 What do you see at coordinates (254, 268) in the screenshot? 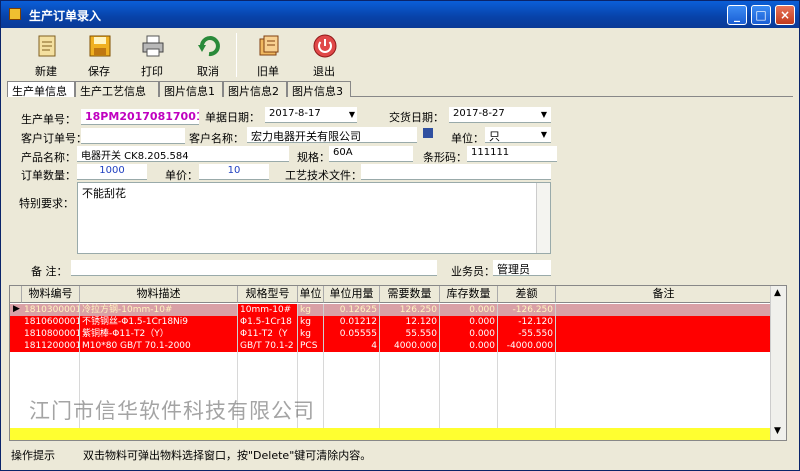
I see `remark-field` at bounding box center [254, 268].